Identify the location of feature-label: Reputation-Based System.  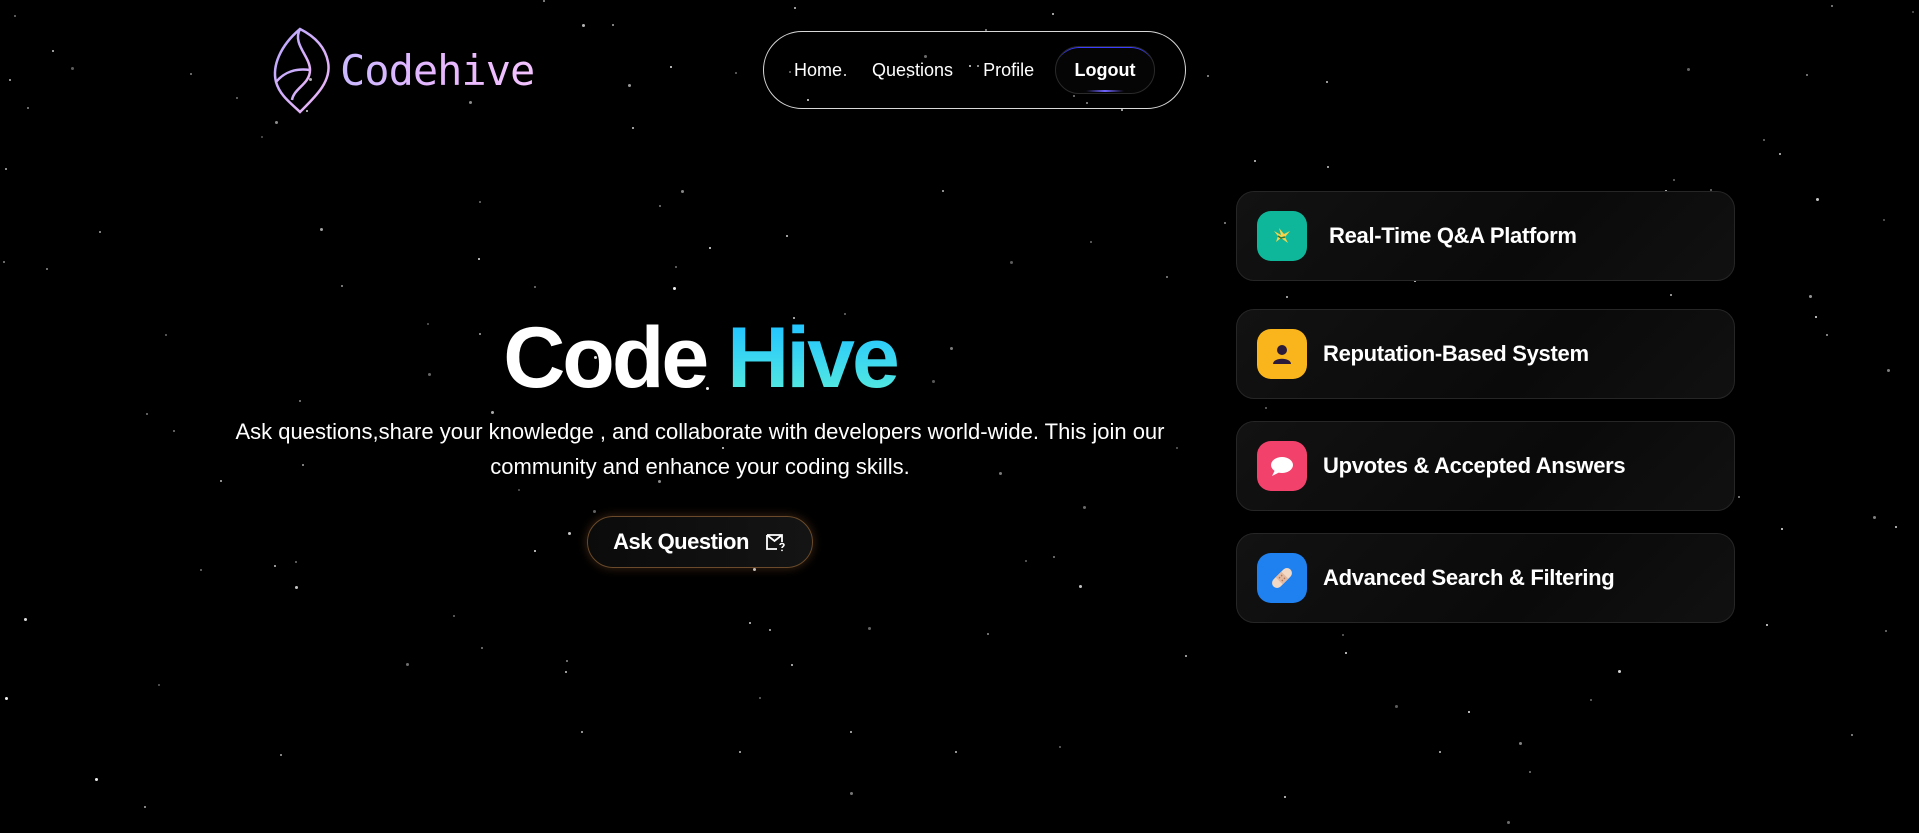
(1456, 353).